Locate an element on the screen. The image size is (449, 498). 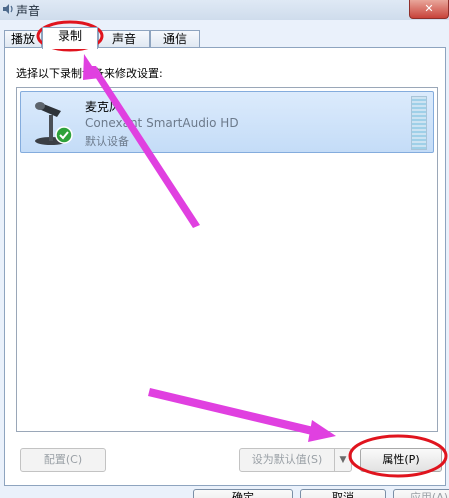
cancel-button: 取消 is located at coordinates (343, 493).